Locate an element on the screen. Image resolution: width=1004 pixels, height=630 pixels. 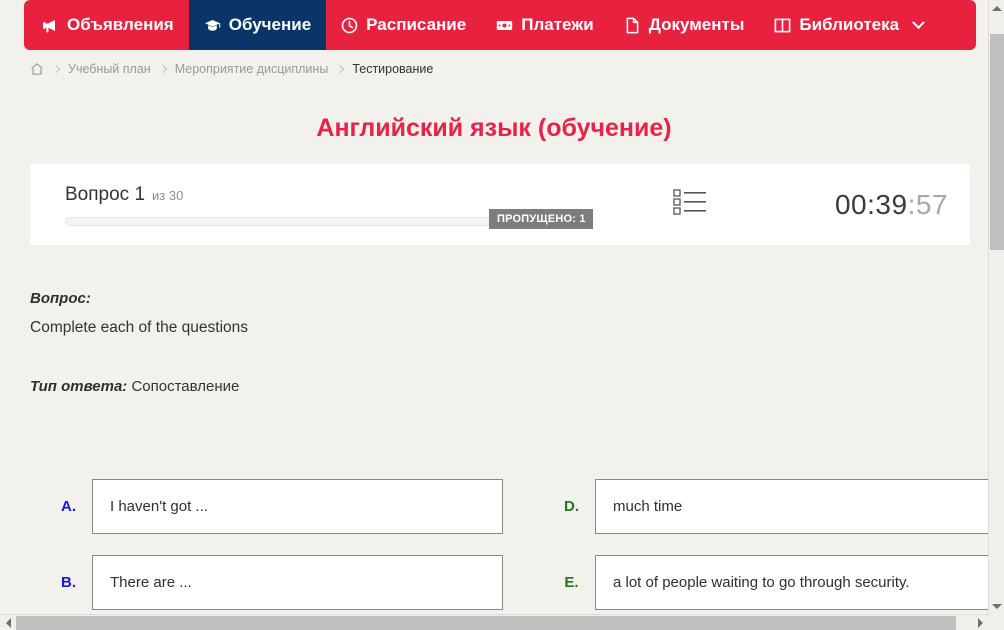
question-counter: Вопрос 1 из 30 is located at coordinates (342, 195).